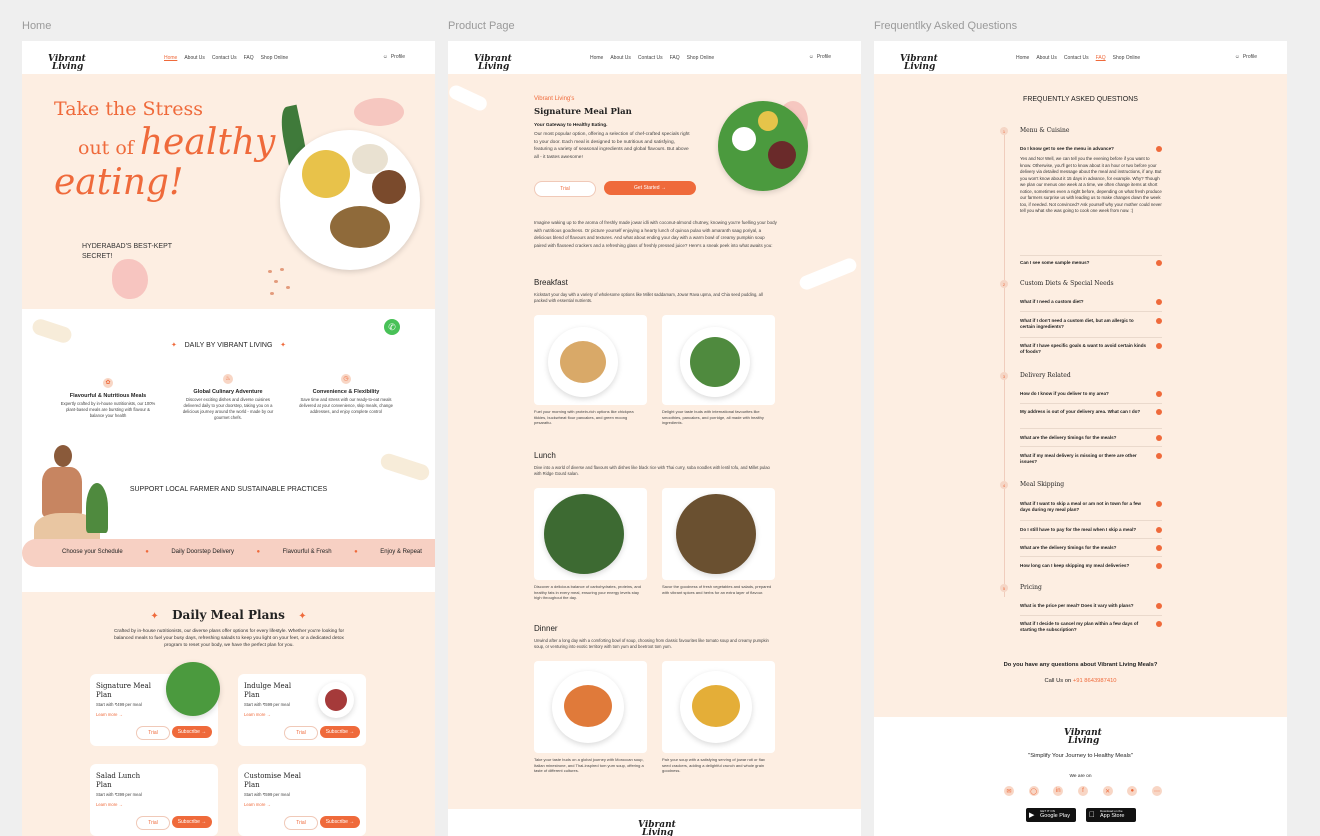 The width and height of the screenshot is (1320, 836). What do you see at coordinates (228, 345) in the screenshot?
I see `daily-title: ✦ DAILY BY VIBRANT LIVING ✦` at bounding box center [228, 345].